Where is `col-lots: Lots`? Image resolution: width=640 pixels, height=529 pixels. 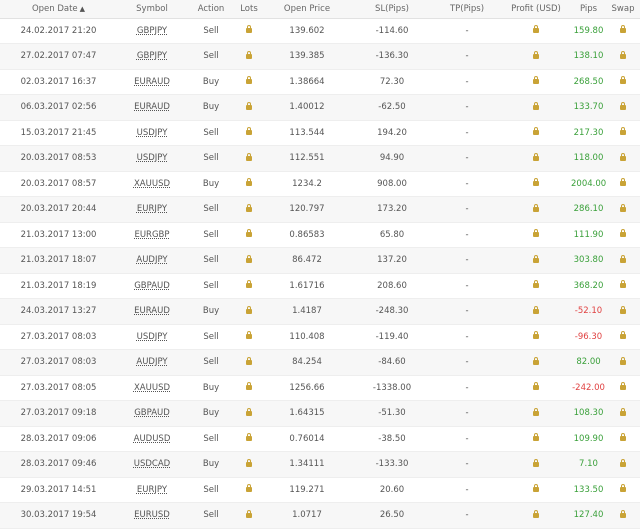
col-lots: Lots is located at coordinates (249, 9).